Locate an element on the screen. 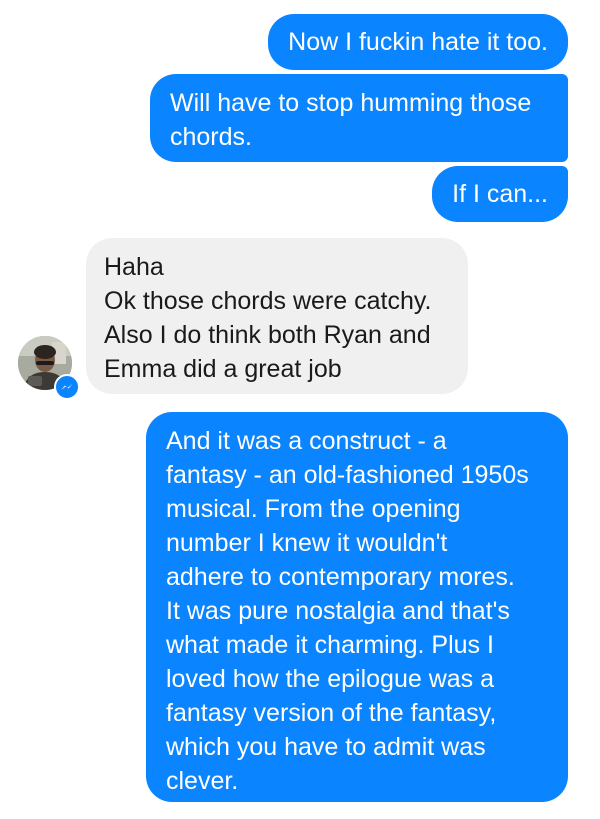 The height and width of the screenshot is (819, 600). messenger-icon is located at coordinates (67, 387).